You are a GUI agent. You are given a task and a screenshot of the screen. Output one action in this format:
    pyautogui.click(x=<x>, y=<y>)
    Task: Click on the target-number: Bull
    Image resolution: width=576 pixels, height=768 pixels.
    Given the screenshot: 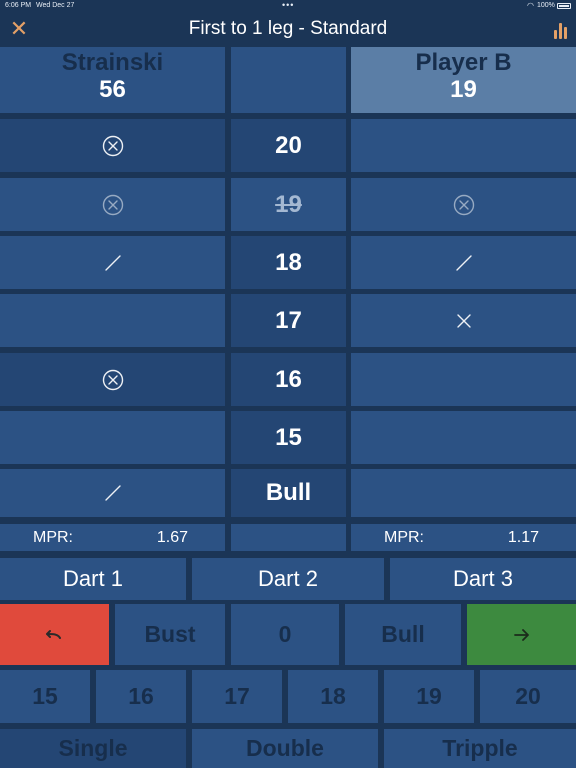 What is the action you would take?
    pyautogui.click(x=288, y=492)
    